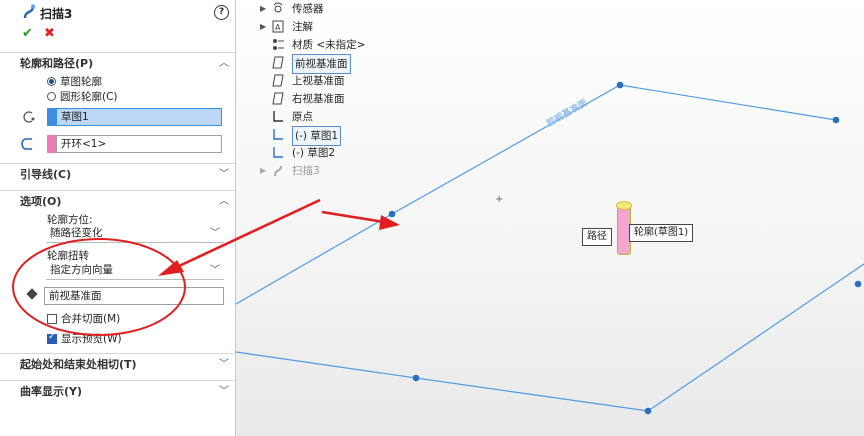  Describe the element at coordinates (117, 175) in the screenshot. I see `section-guide-curves: 引导线(C) ﹀` at that location.